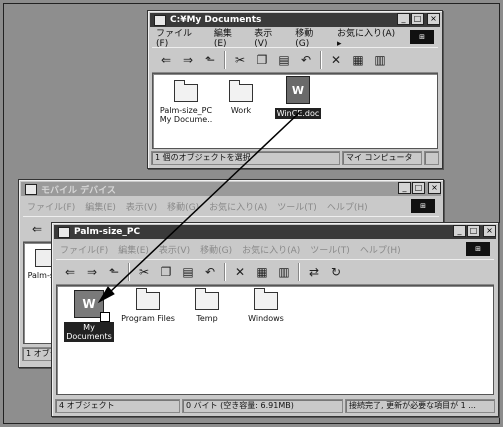 The width and height of the screenshot is (503, 427). I want to click on list-item-selected: W WinCE.doc, so click(298, 97).